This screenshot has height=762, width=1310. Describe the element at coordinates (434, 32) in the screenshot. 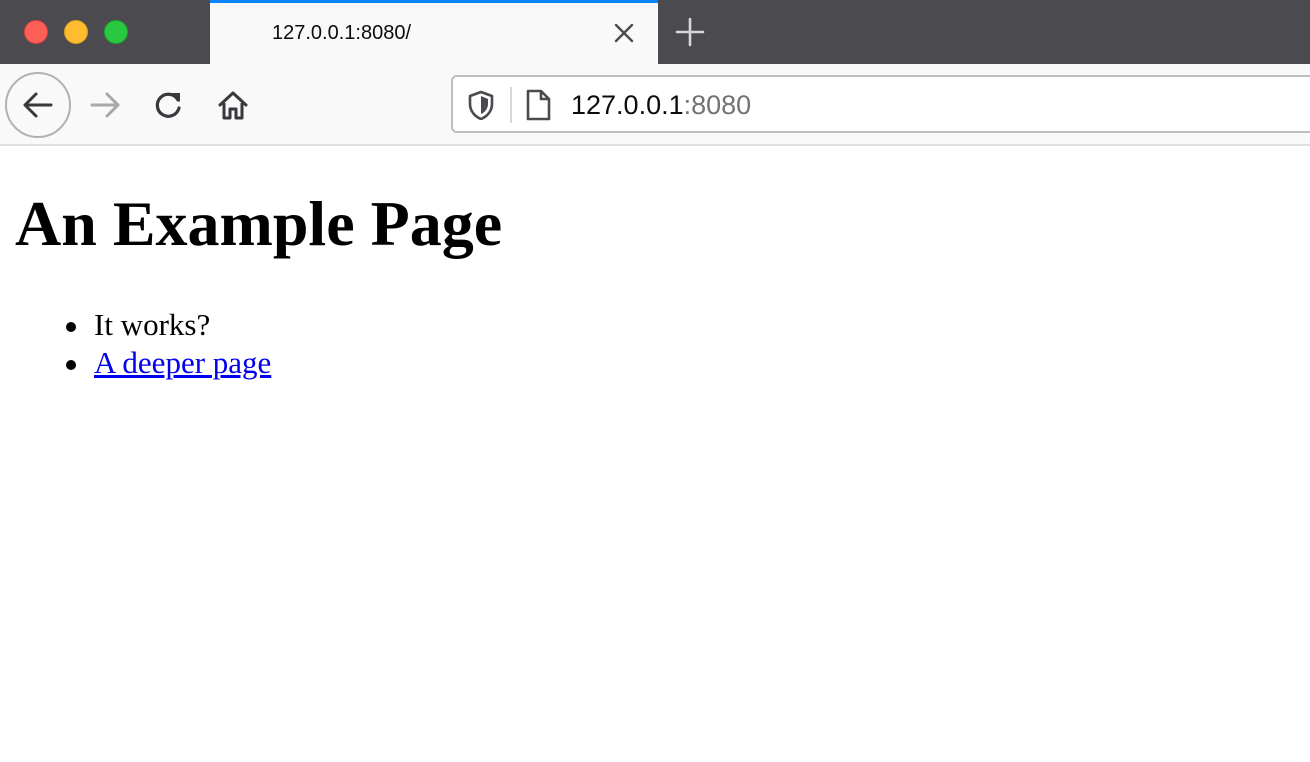

I see `active-tab: 127.0.0.1:8080/` at that location.